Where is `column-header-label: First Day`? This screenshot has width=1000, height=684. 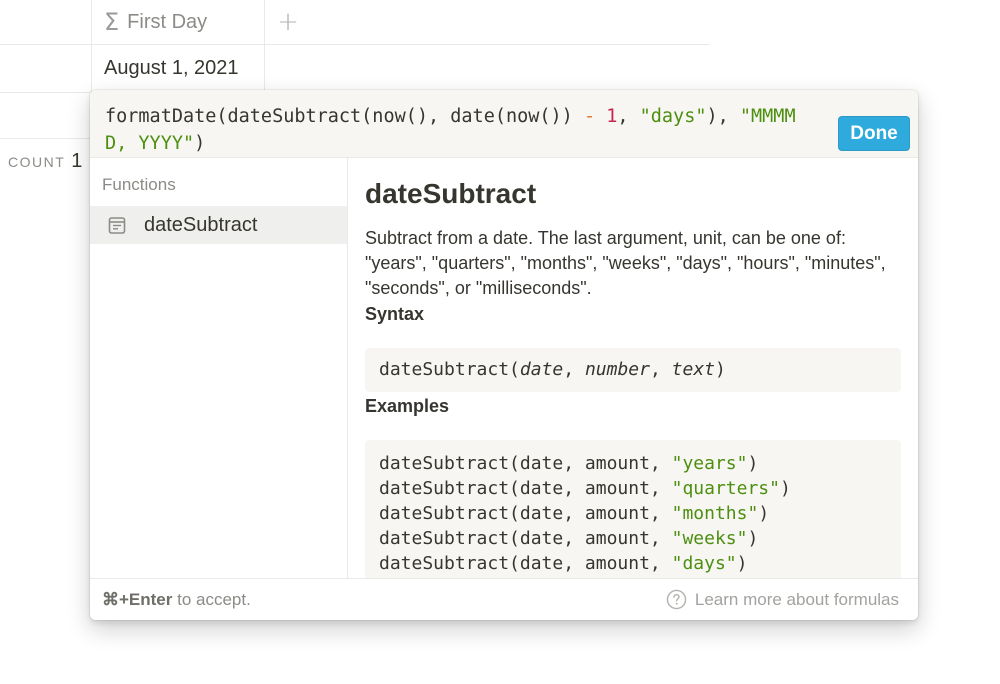 column-header-label: First Day is located at coordinates (167, 21).